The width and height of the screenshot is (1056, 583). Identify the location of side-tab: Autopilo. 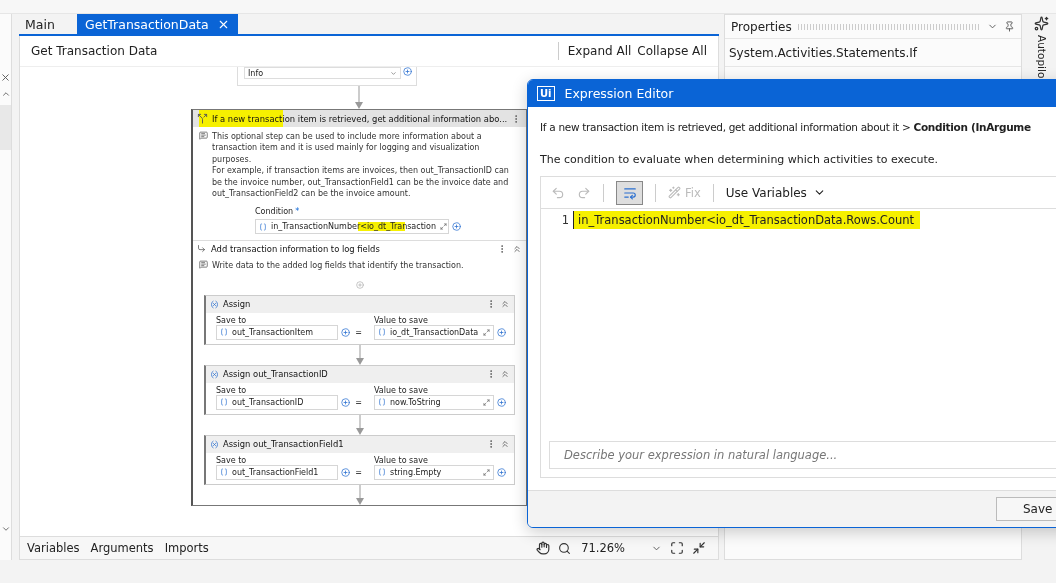
(1041, 57).